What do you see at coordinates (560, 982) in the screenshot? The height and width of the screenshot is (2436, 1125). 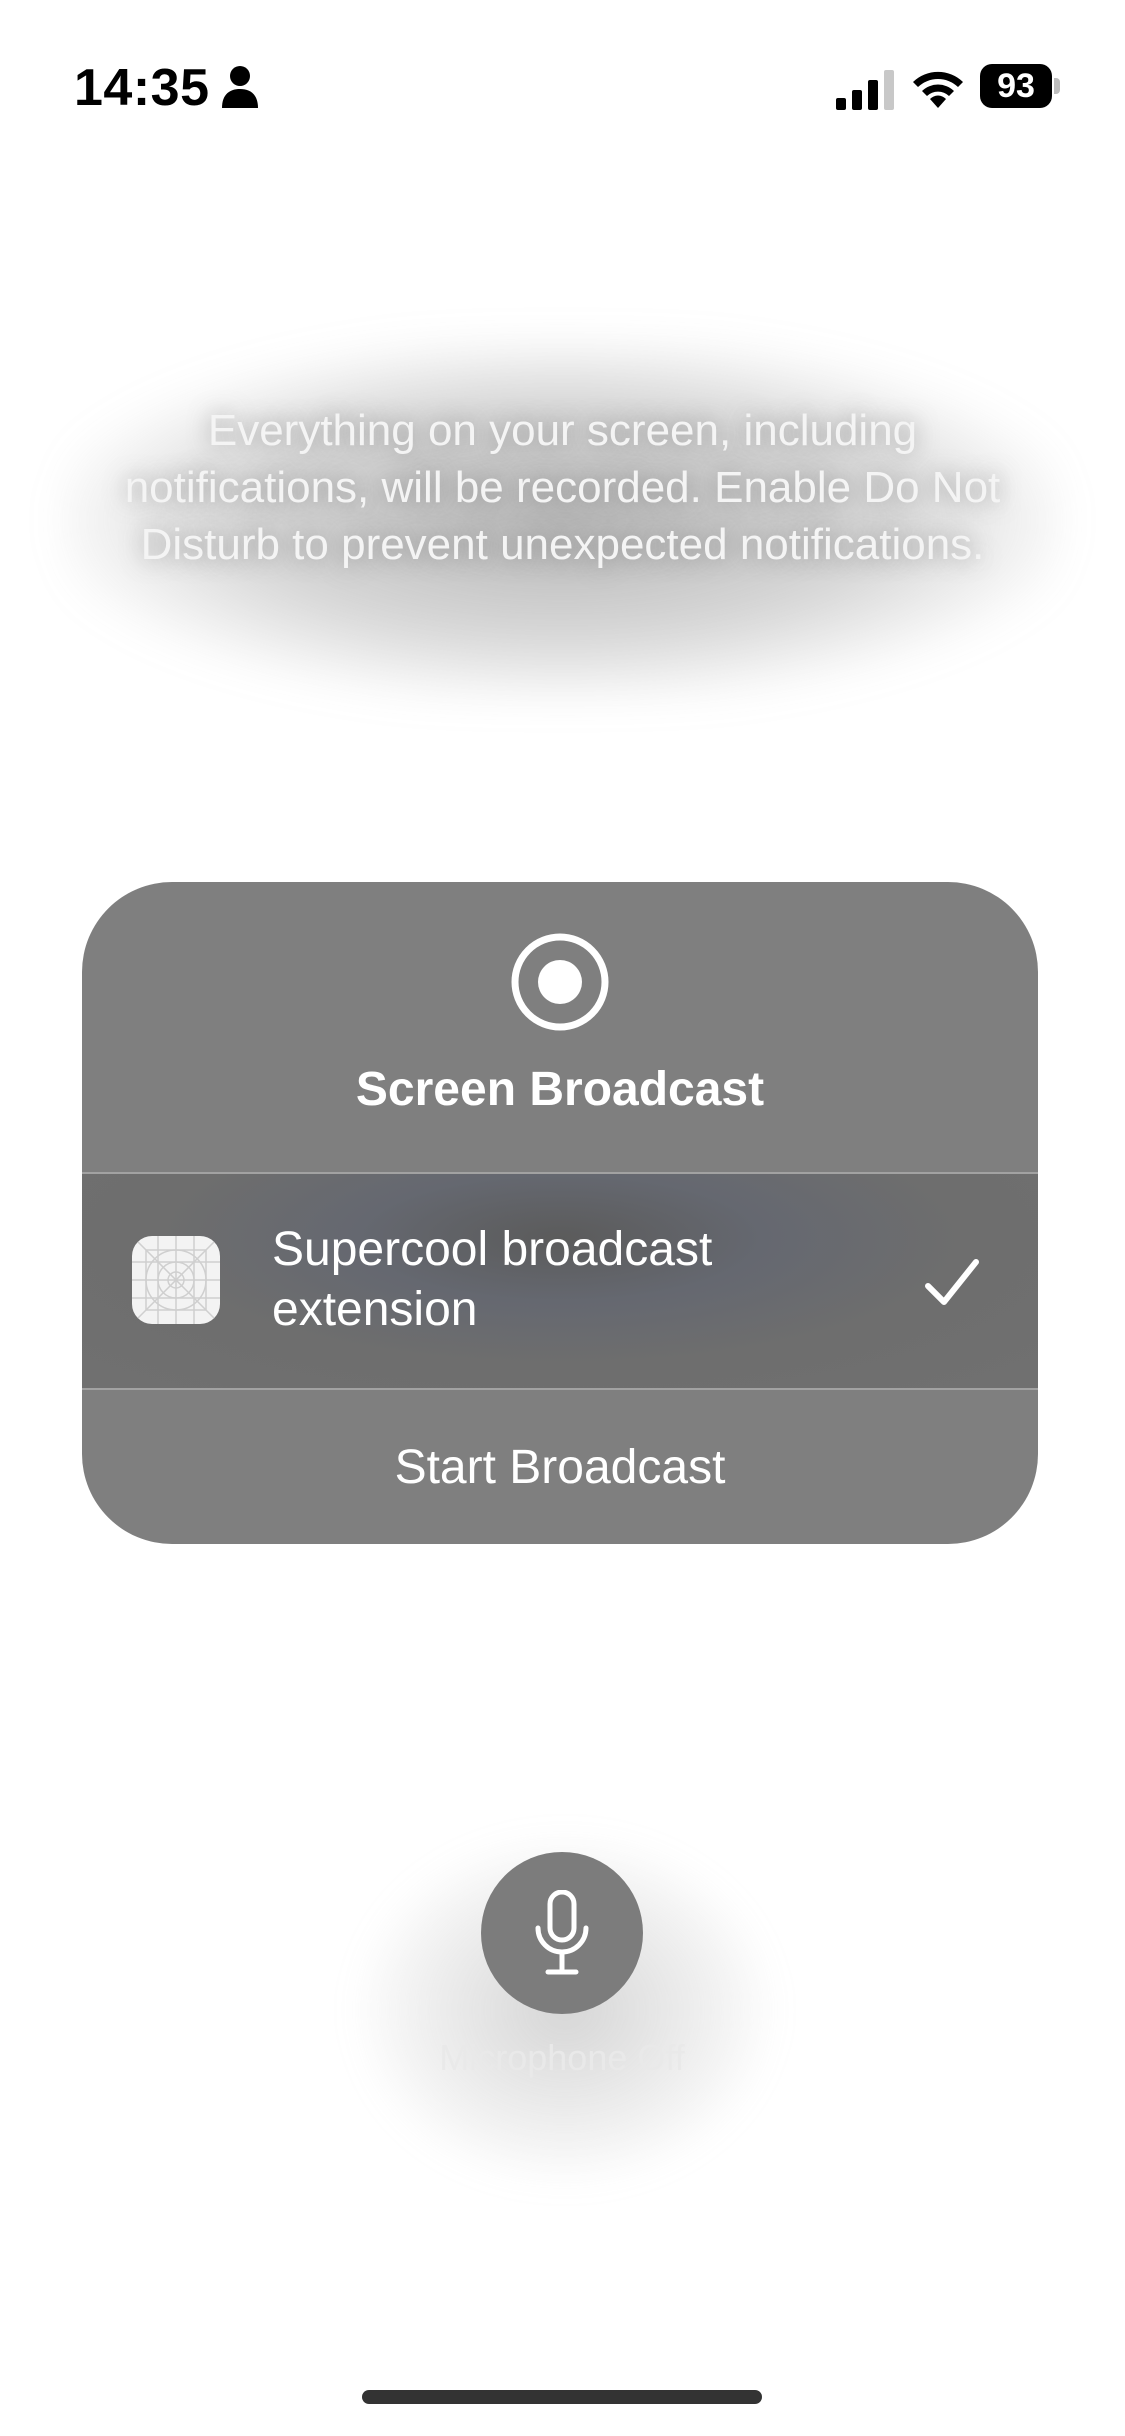 I see `record-icon` at bounding box center [560, 982].